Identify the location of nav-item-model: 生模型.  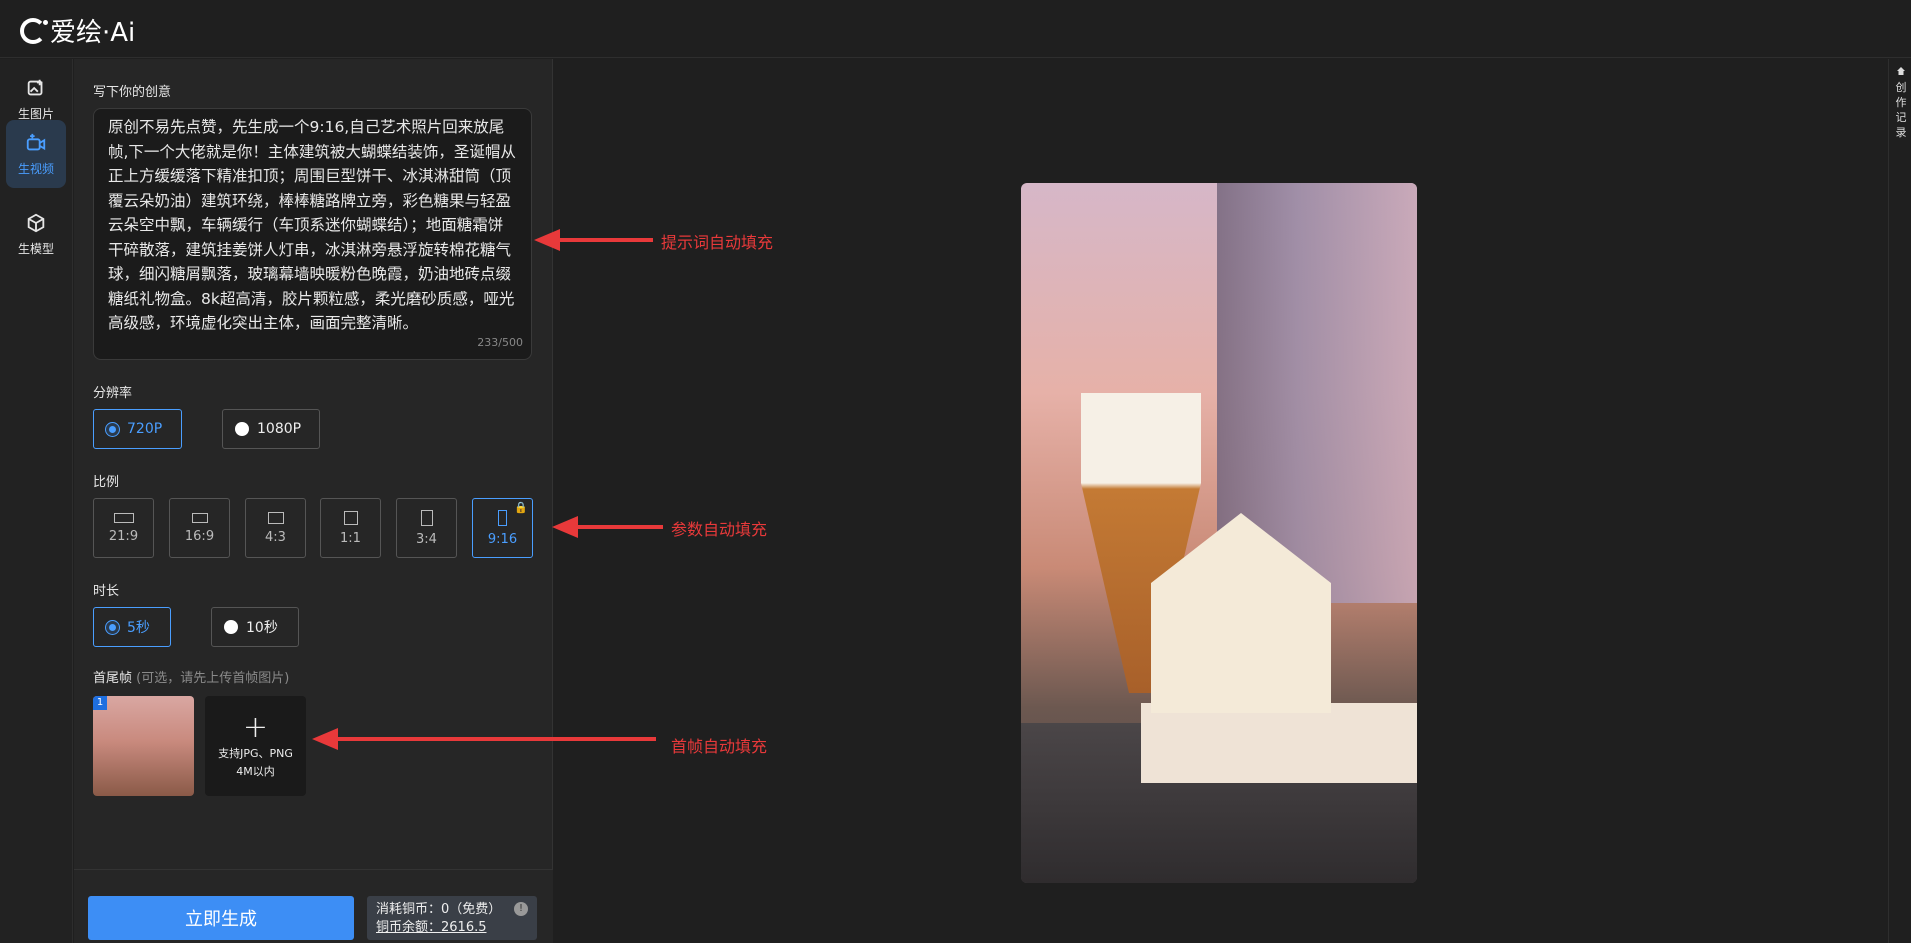
(36, 234).